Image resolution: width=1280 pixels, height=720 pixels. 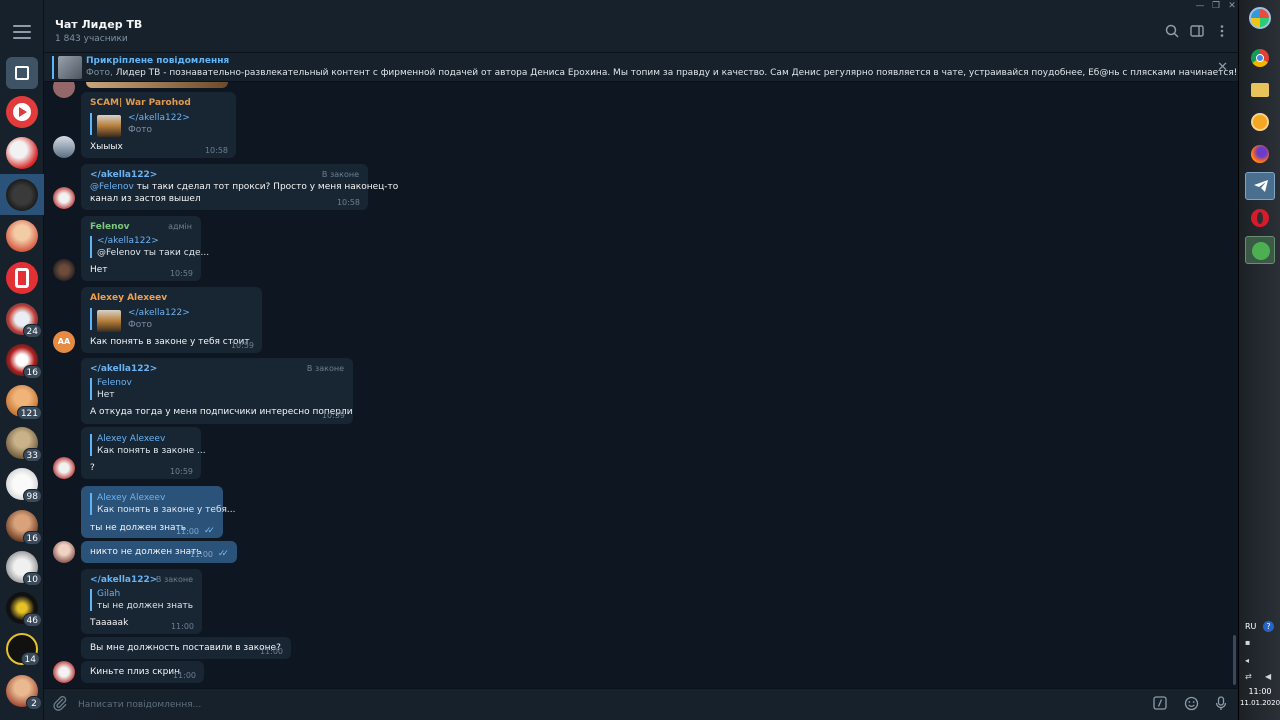 What do you see at coordinates (1260, 186) in the screenshot?
I see `telegram-taskbar-icon` at bounding box center [1260, 186].